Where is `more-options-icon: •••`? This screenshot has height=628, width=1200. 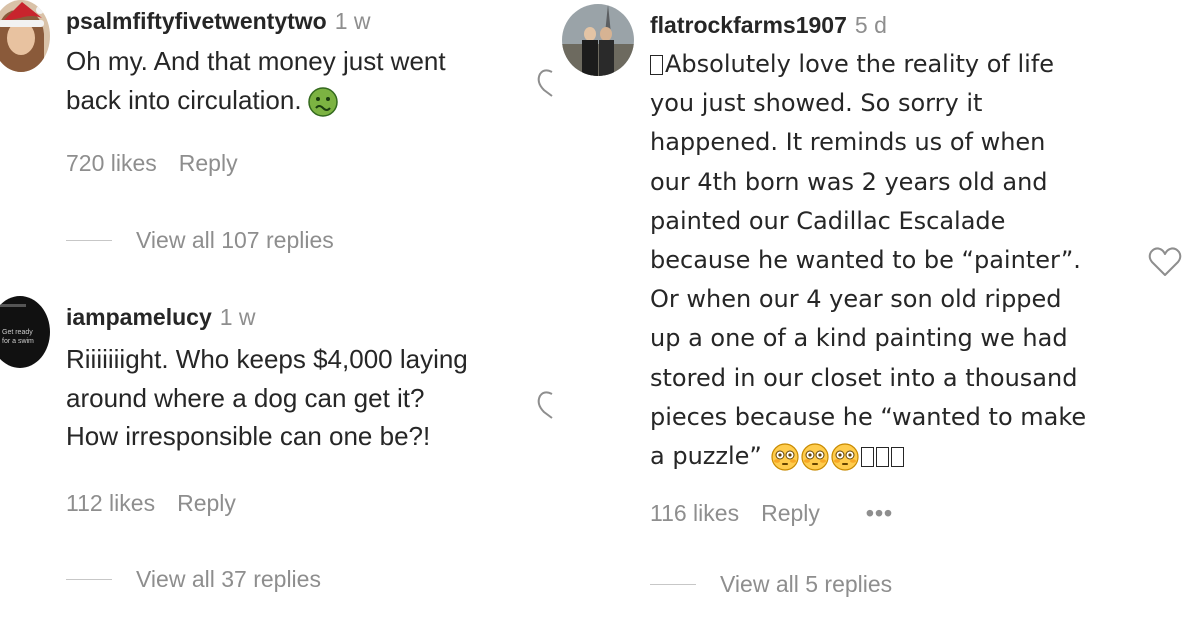
more-options-icon: ••• is located at coordinates (879, 513).